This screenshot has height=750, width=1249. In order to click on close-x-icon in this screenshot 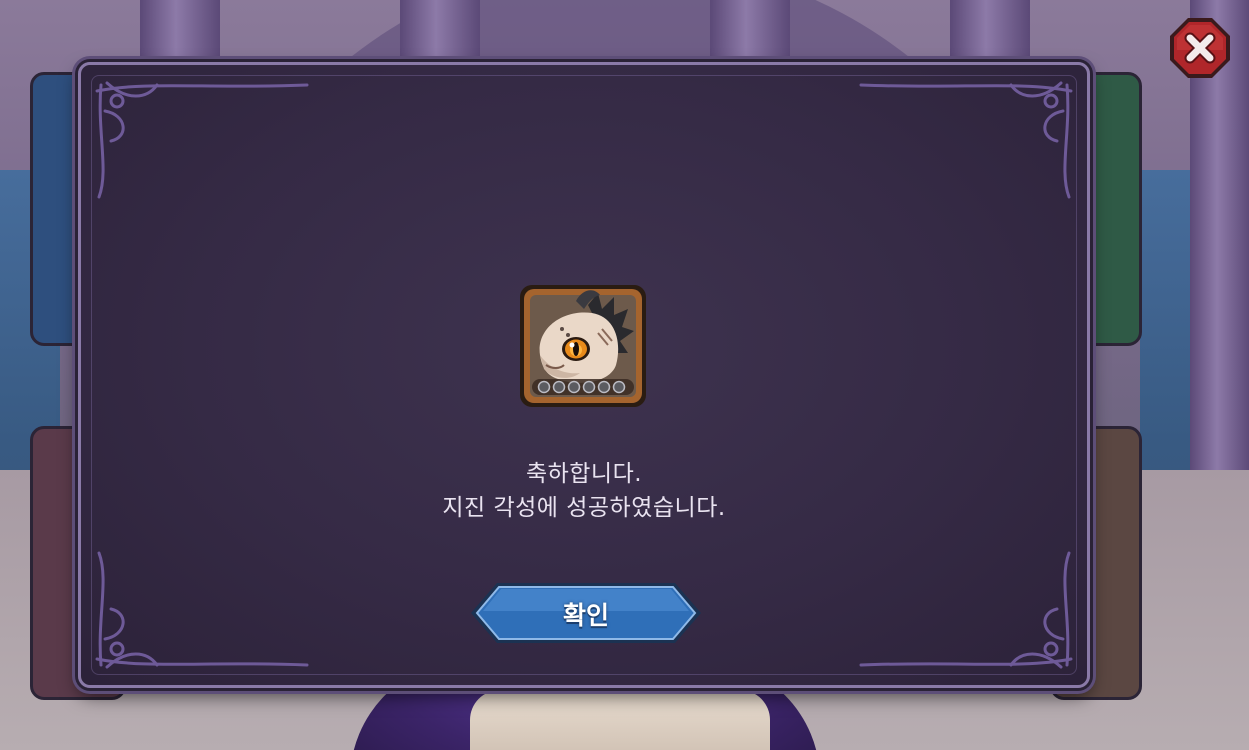, I will do `click(1200, 48)`.